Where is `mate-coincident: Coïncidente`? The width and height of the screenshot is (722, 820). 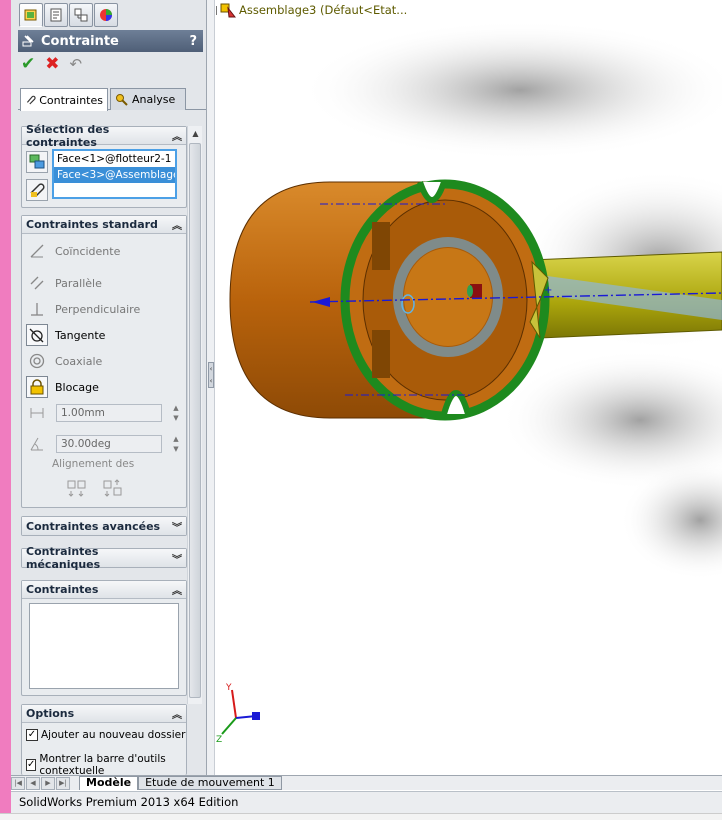
mate-coincident: Coïncidente is located at coordinates (73, 251).